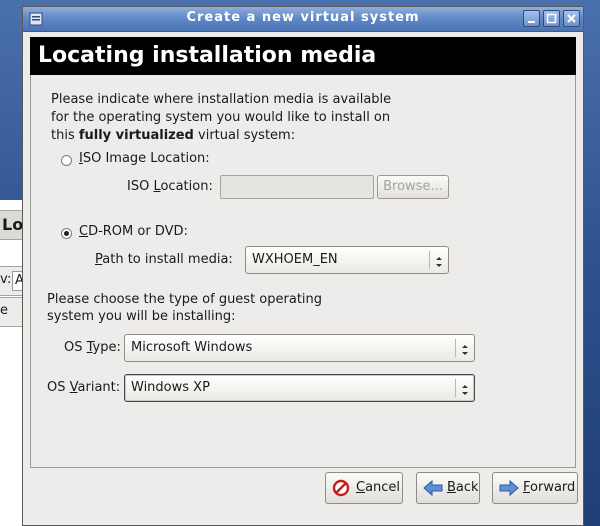 Image resolution: width=600 pixels, height=526 pixels. I want to click on forward-arrow-icon, so click(509, 488).